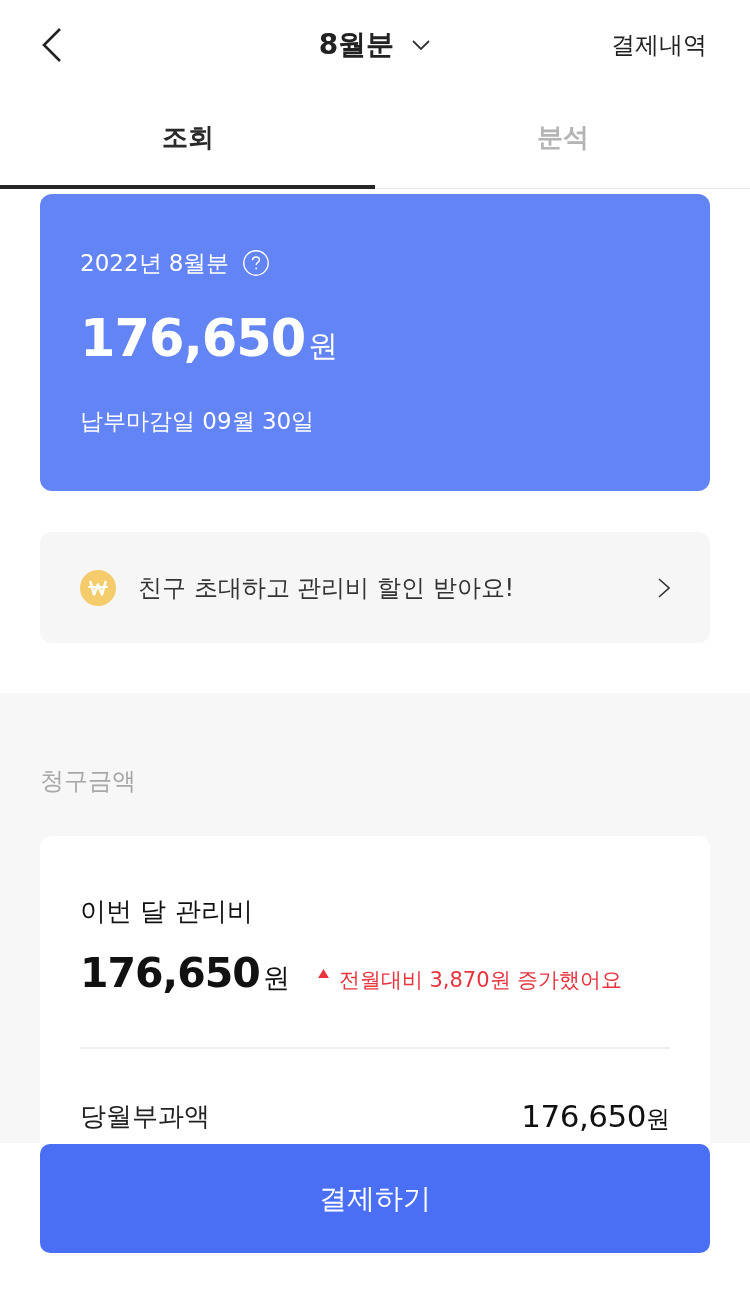 The width and height of the screenshot is (750, 1294). I want to click on pay-button: 결제하기, so click(375, 1198).